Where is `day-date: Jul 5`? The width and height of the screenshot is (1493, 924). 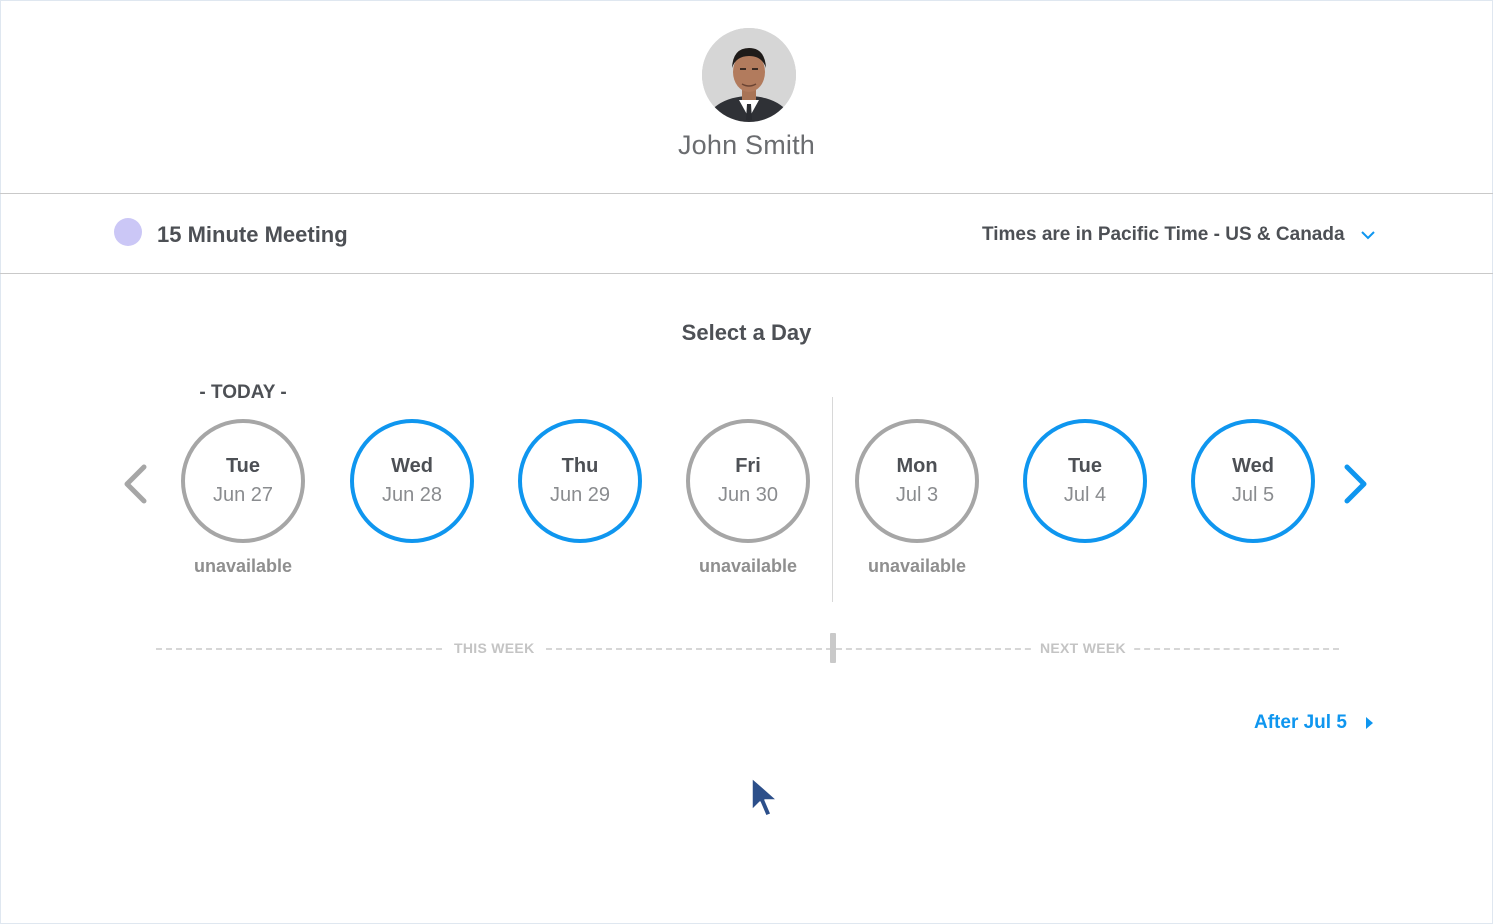 day-date: Jul 5 is located at coordinates (1253, 495).